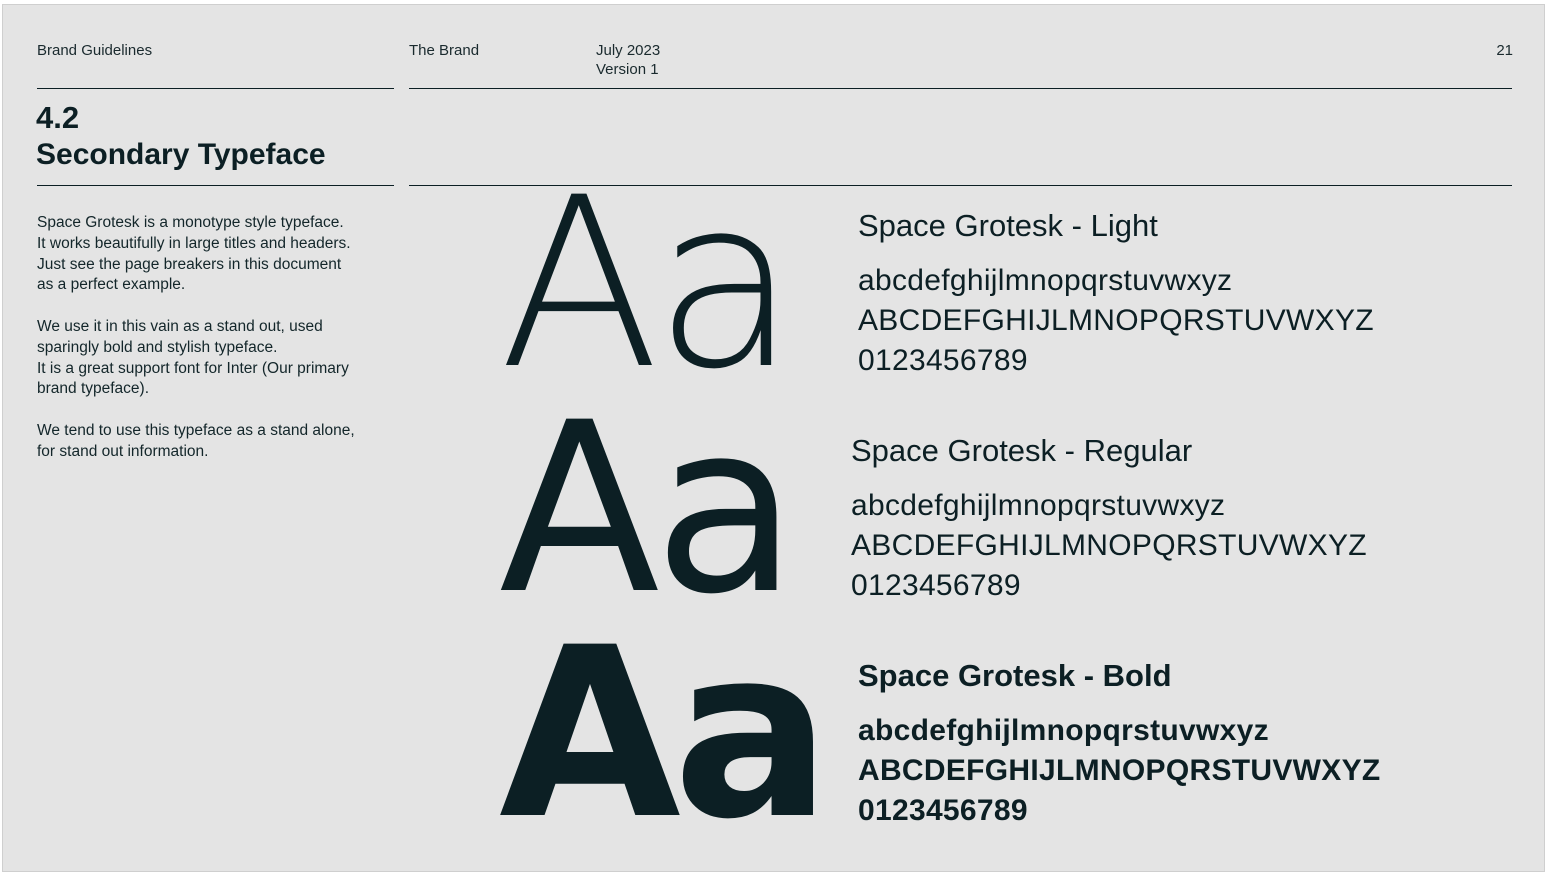  What do you see at coordinates (1504, 50) in the screenshot?
I see `page-number: 21` at bounding box center [1504, 50].